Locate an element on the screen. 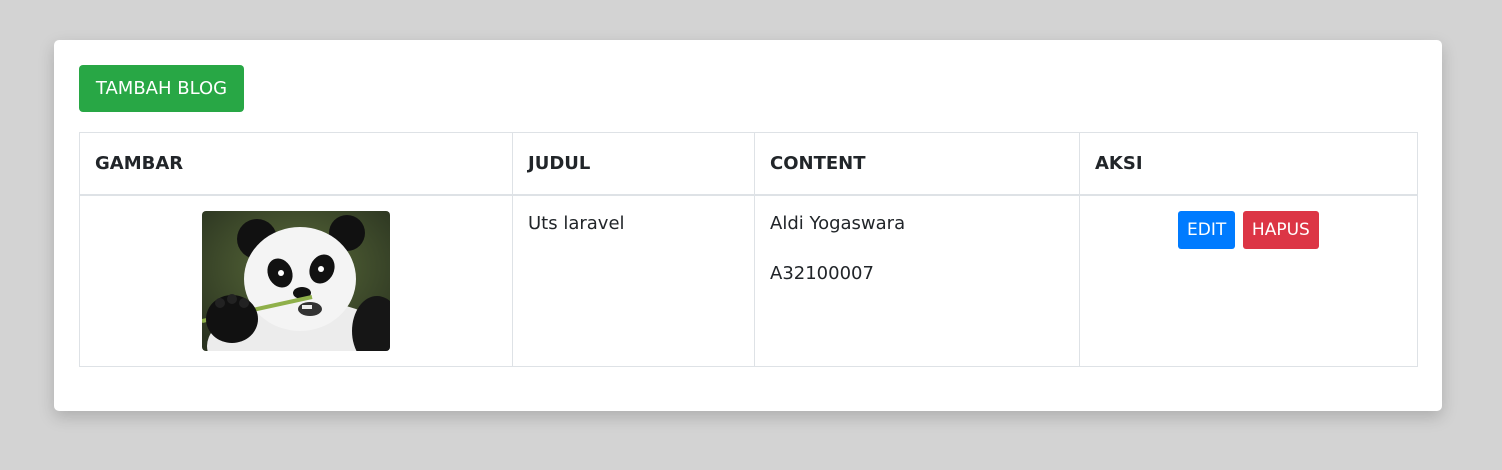  panda-photo is located at coordinates (296, 280).